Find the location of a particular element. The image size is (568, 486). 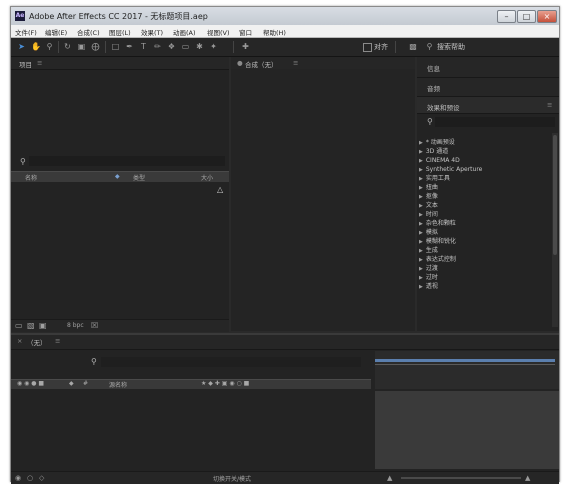

menu-view: 视图(V) is located at coordinates (218, 32).